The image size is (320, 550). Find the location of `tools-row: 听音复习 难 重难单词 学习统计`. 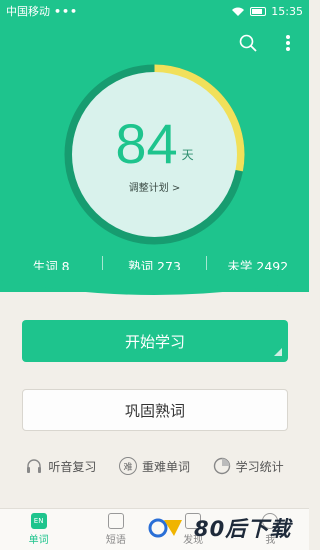

tools-row: 听音复习 难 重难单词 学习统计 is located at coordinates (154, 466).